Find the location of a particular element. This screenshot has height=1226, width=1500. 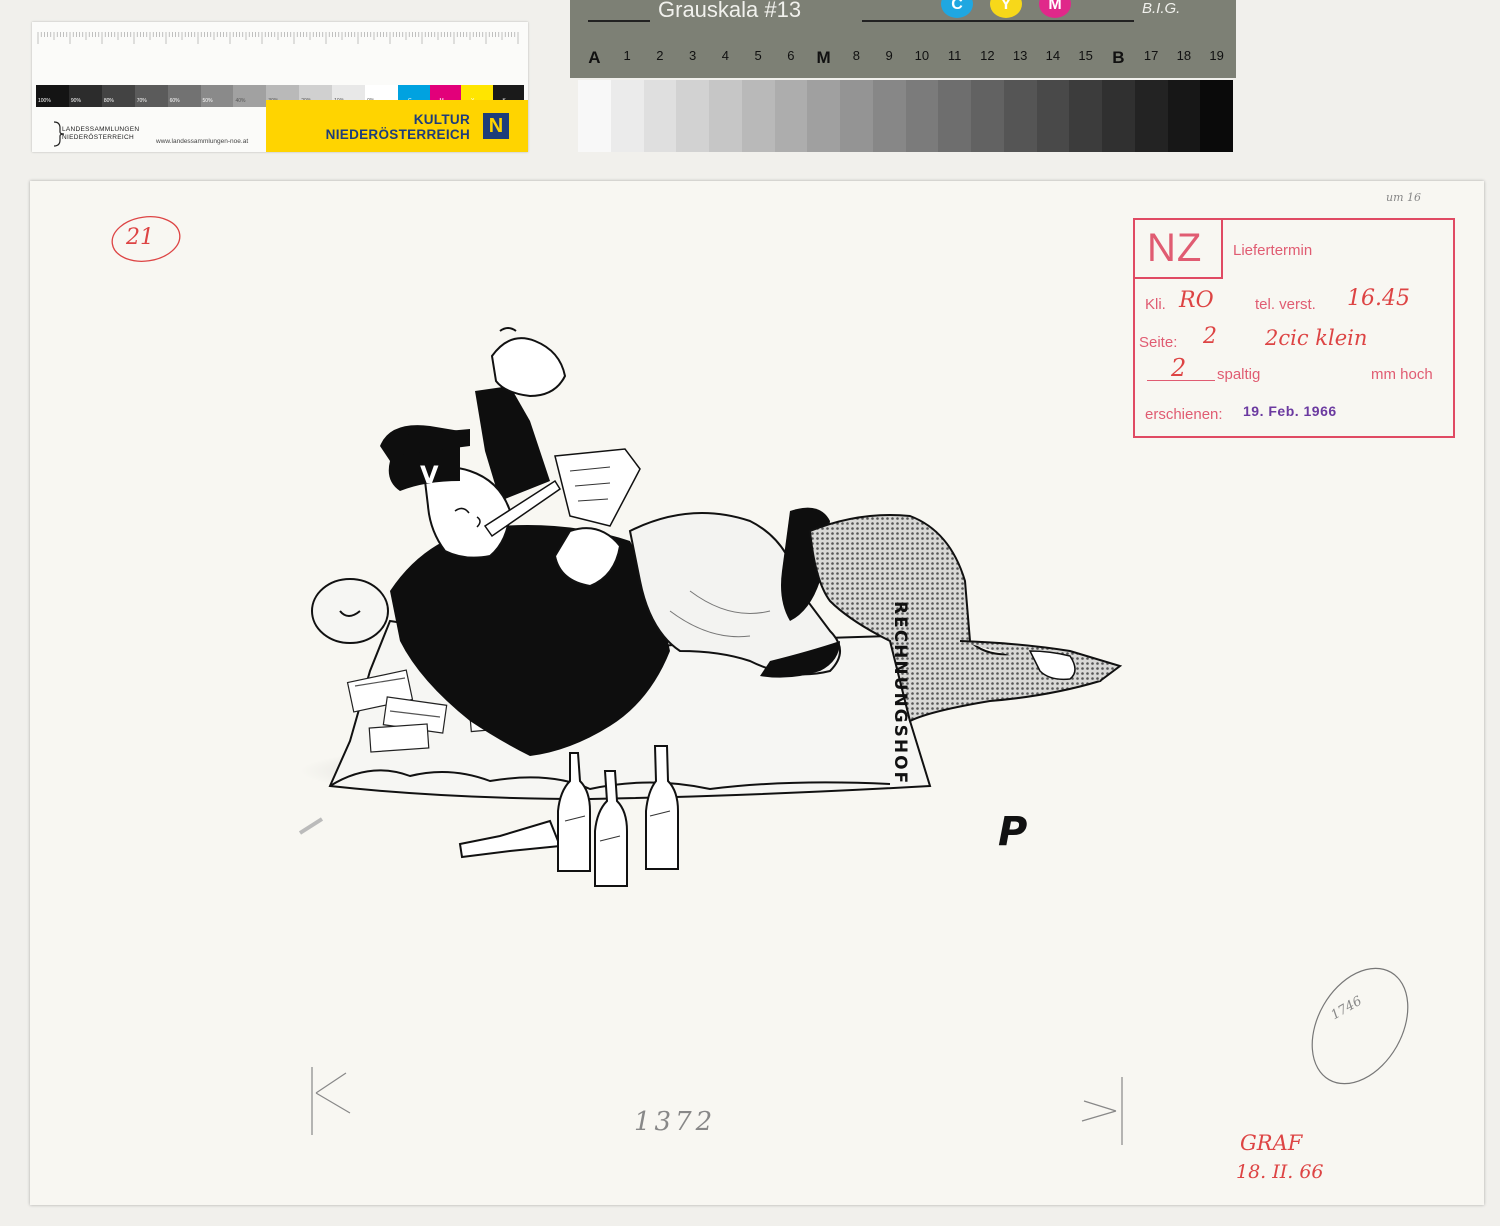

grey-step-label: 15 is located at coordinates (1085, 55).